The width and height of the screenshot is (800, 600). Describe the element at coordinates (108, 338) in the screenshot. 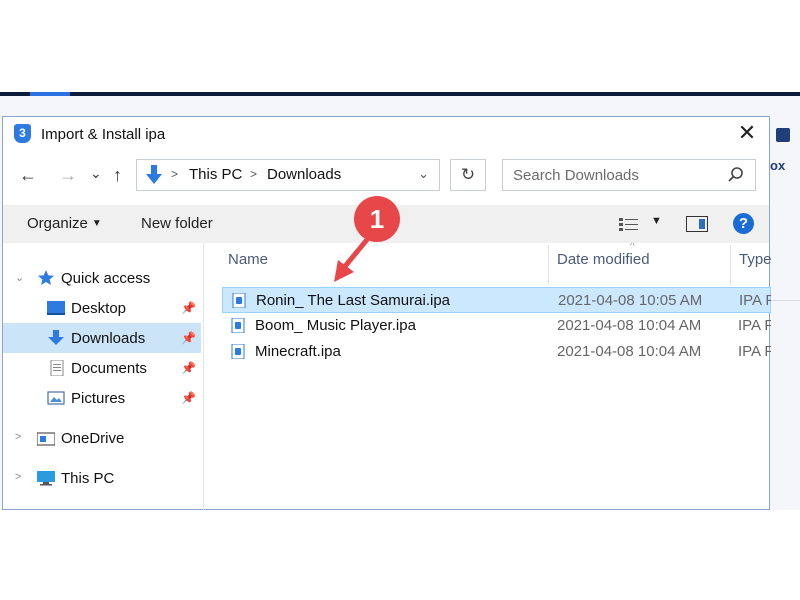

I see `sidebar-item-label: Downloads` at that location.